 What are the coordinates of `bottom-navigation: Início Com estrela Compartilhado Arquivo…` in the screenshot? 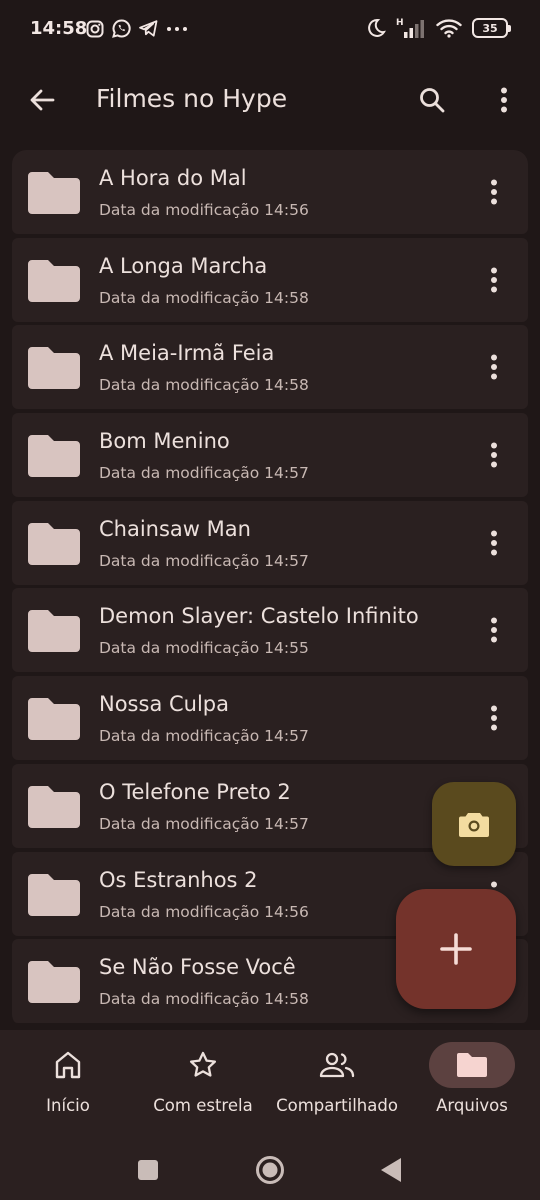 It's located at (270, 1083).